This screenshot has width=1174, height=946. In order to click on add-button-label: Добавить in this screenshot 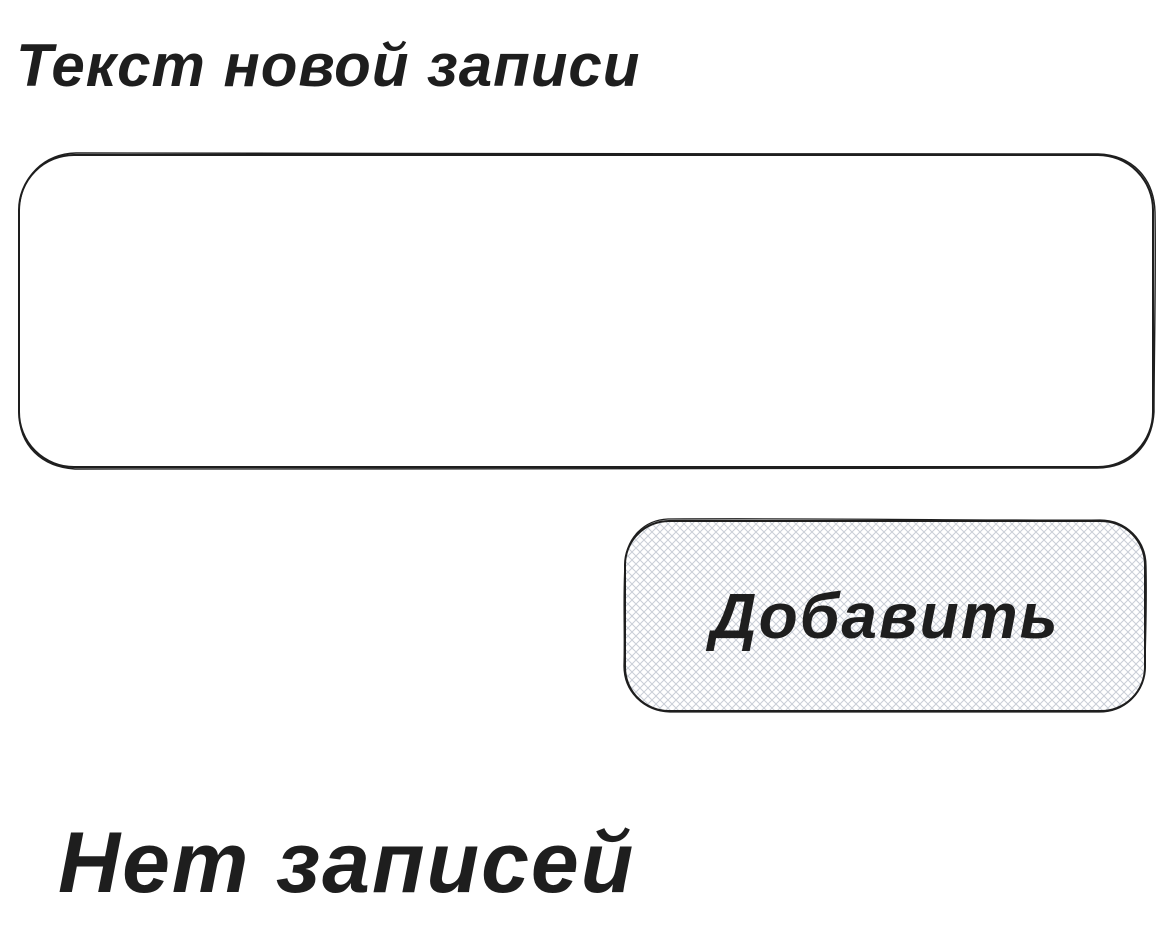, I will do `click(885, 616)`.